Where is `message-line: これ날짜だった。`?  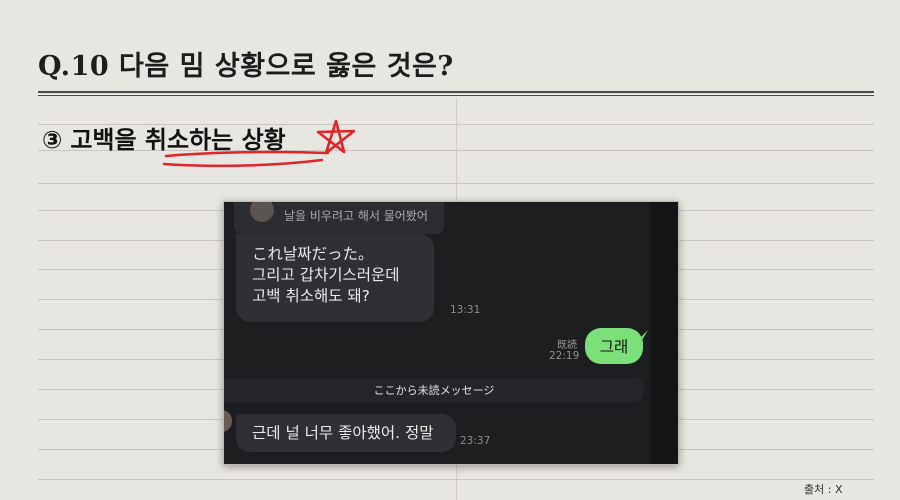
message-line: これ날짜だった。 is located at coordinates (313, 254).